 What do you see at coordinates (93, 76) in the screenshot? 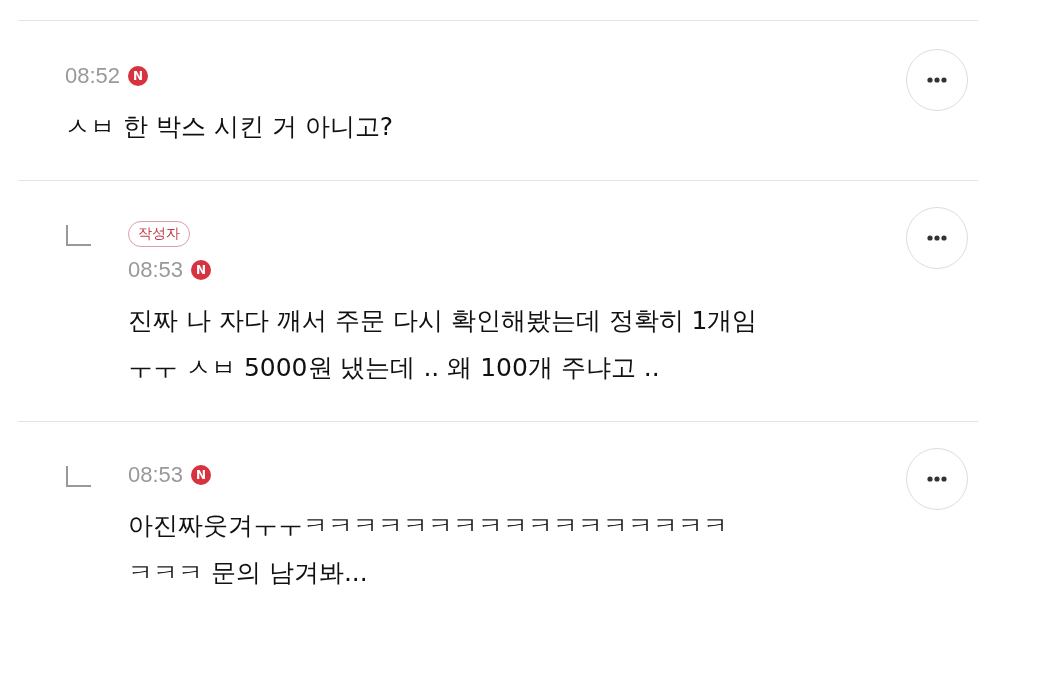
I see `comment-time: 08:52` at bounding box center [93, 76].